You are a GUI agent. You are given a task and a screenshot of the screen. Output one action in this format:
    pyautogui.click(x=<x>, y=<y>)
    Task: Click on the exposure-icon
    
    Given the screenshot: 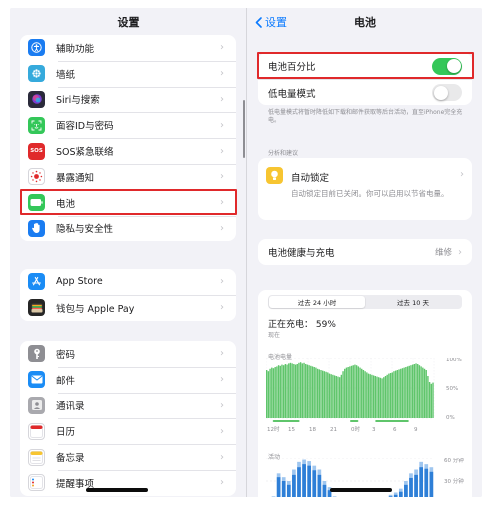 What is the action you would take?
    pyautogui.click(x=36, y=177)
    